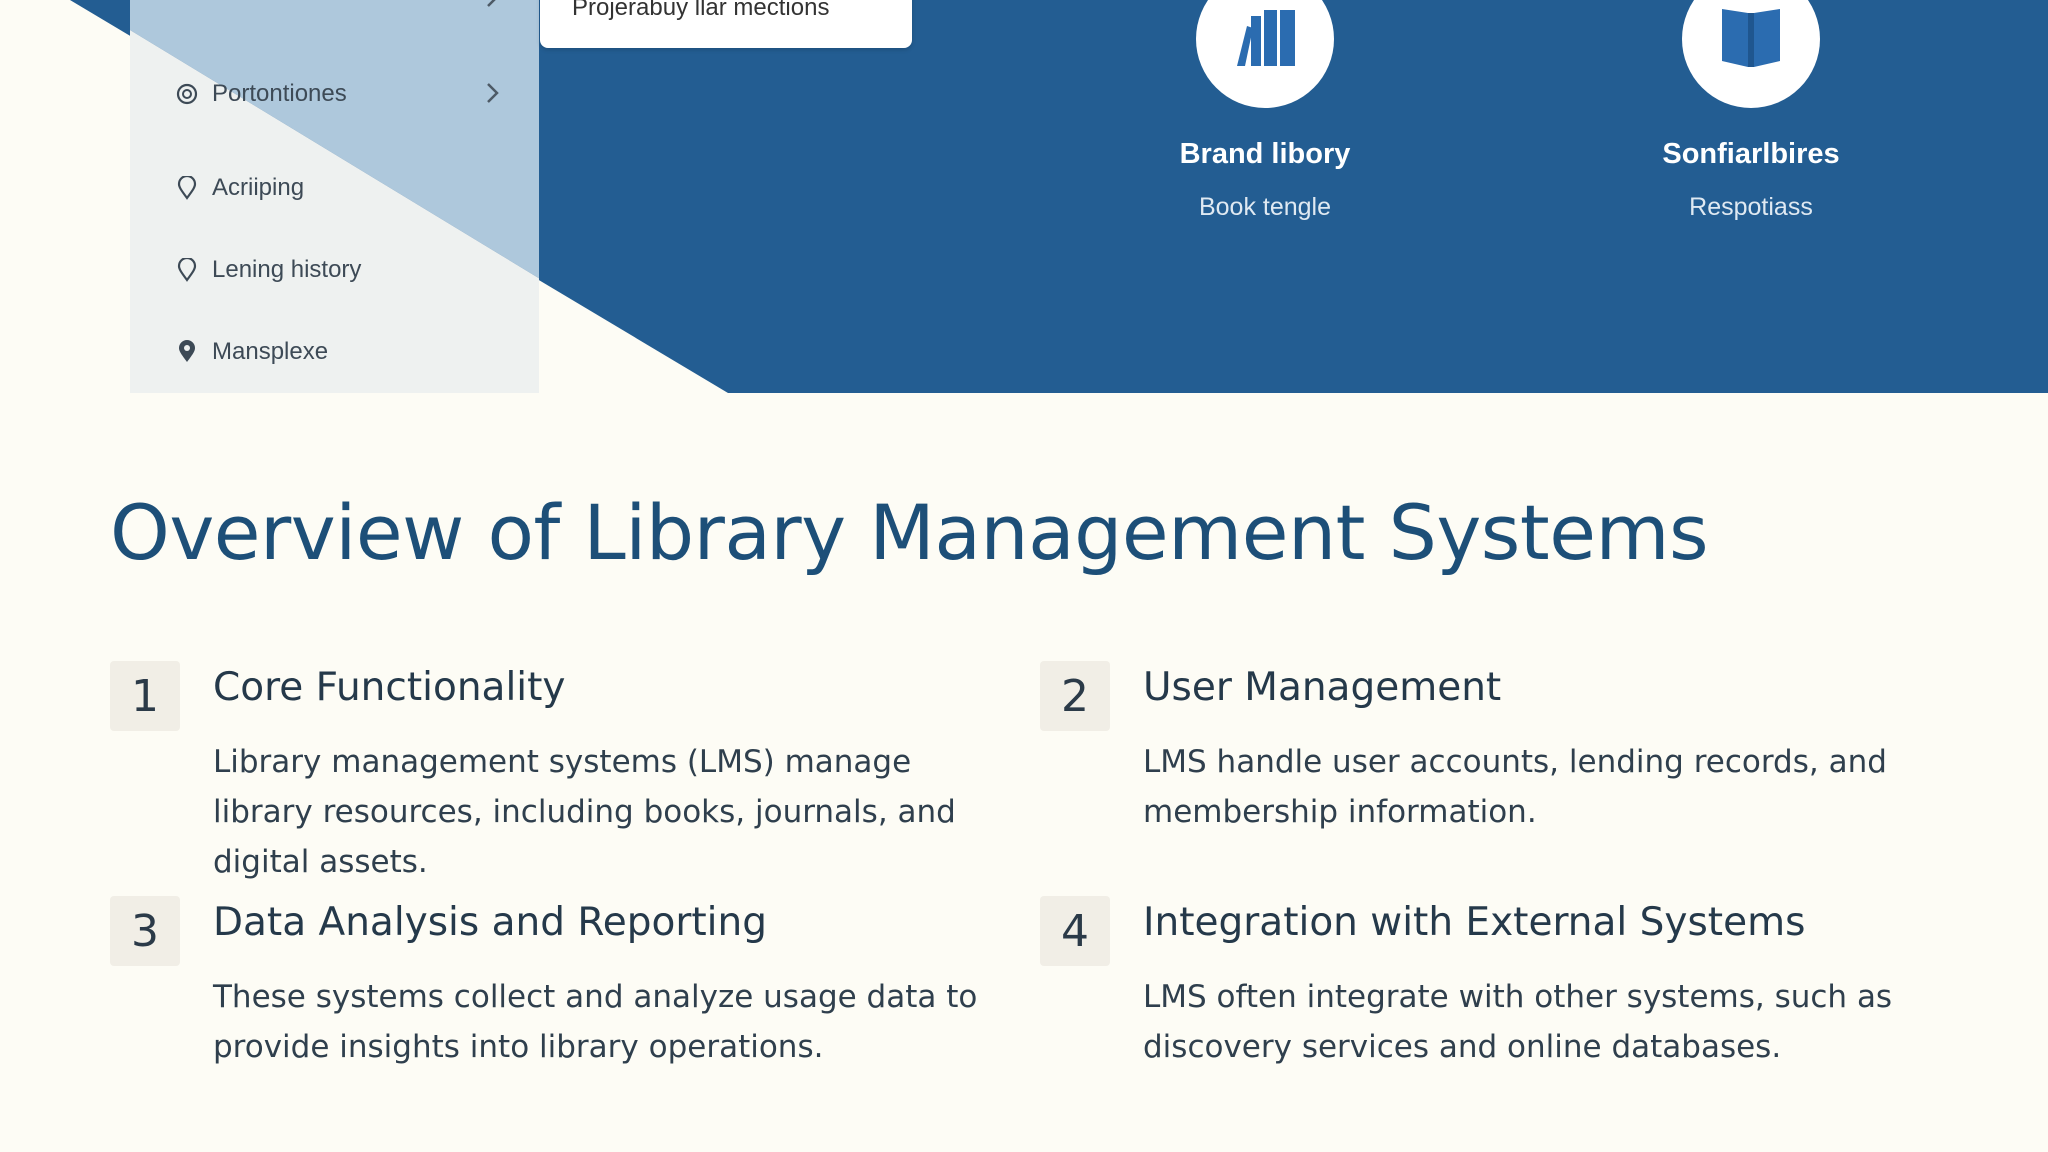 The image size is (2048, 1152). I want to click on card-number-badge: 1, so click(145, 696).